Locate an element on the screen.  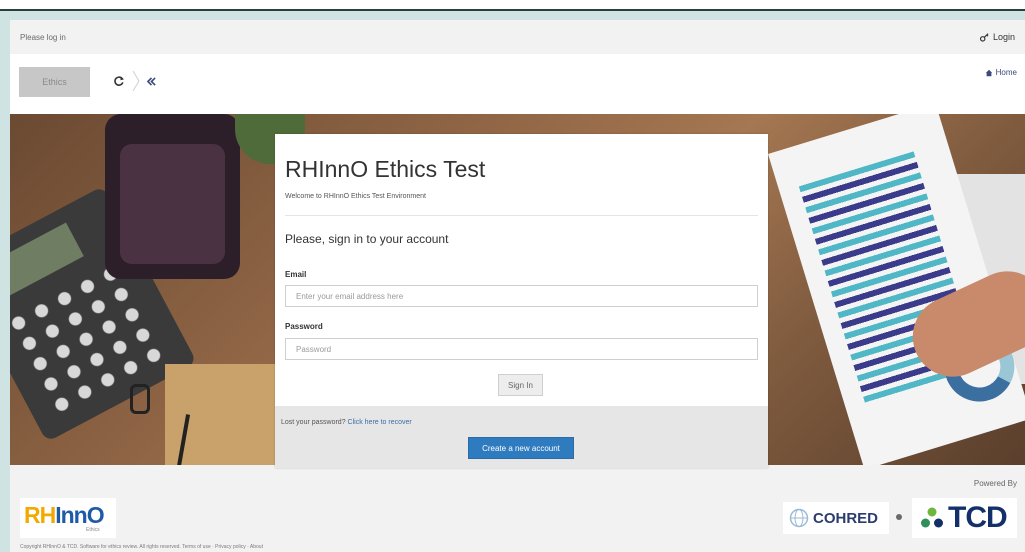
card-divider is located at coordinates (521, 215).